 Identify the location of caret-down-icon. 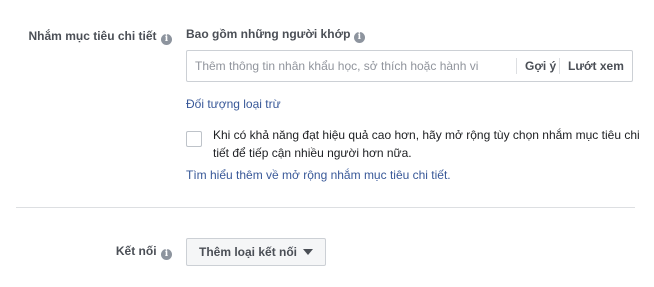
(308, 252).